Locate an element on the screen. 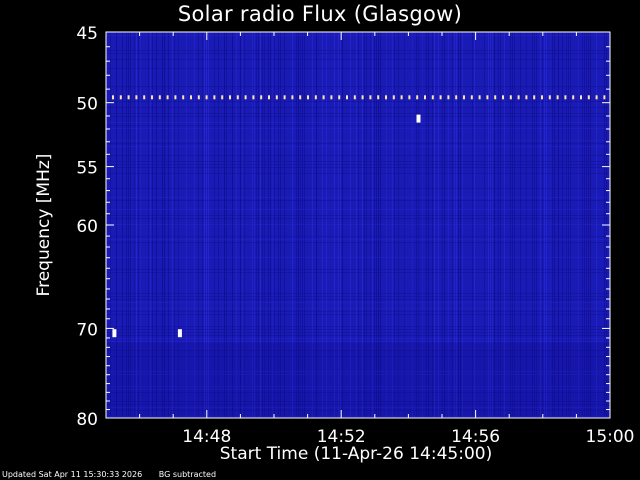 This screenshot has height=480, width=640. y-tick-label: 60 is located at coordinates (87, 227).